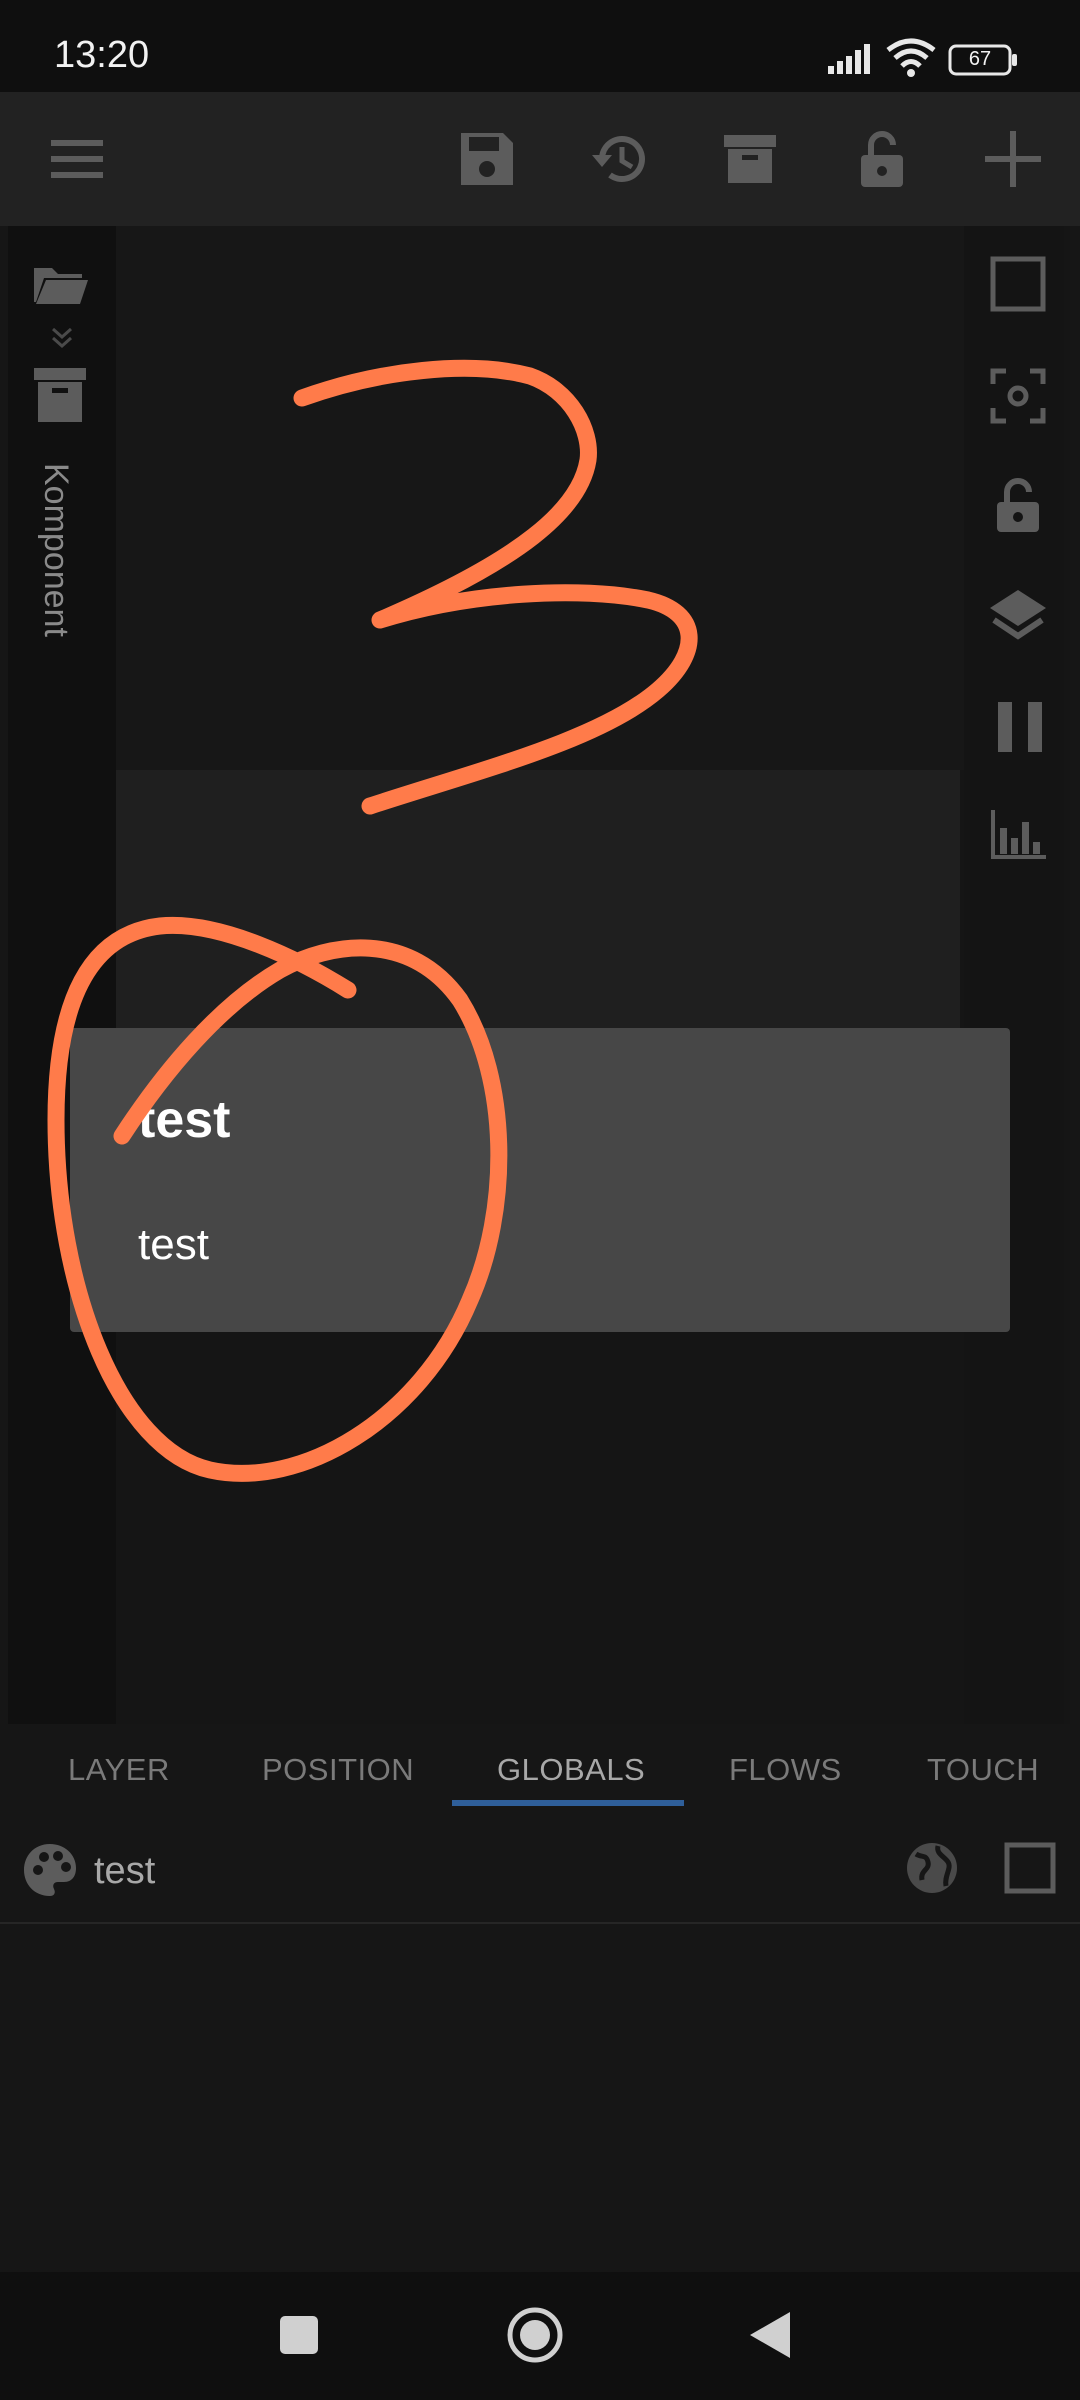 Image resolution: width=1080 pixels, height=2400 pixels. Describe the element at coordinates (184, 1120) in the screenshot. I see `dialog-title: test` at that location.